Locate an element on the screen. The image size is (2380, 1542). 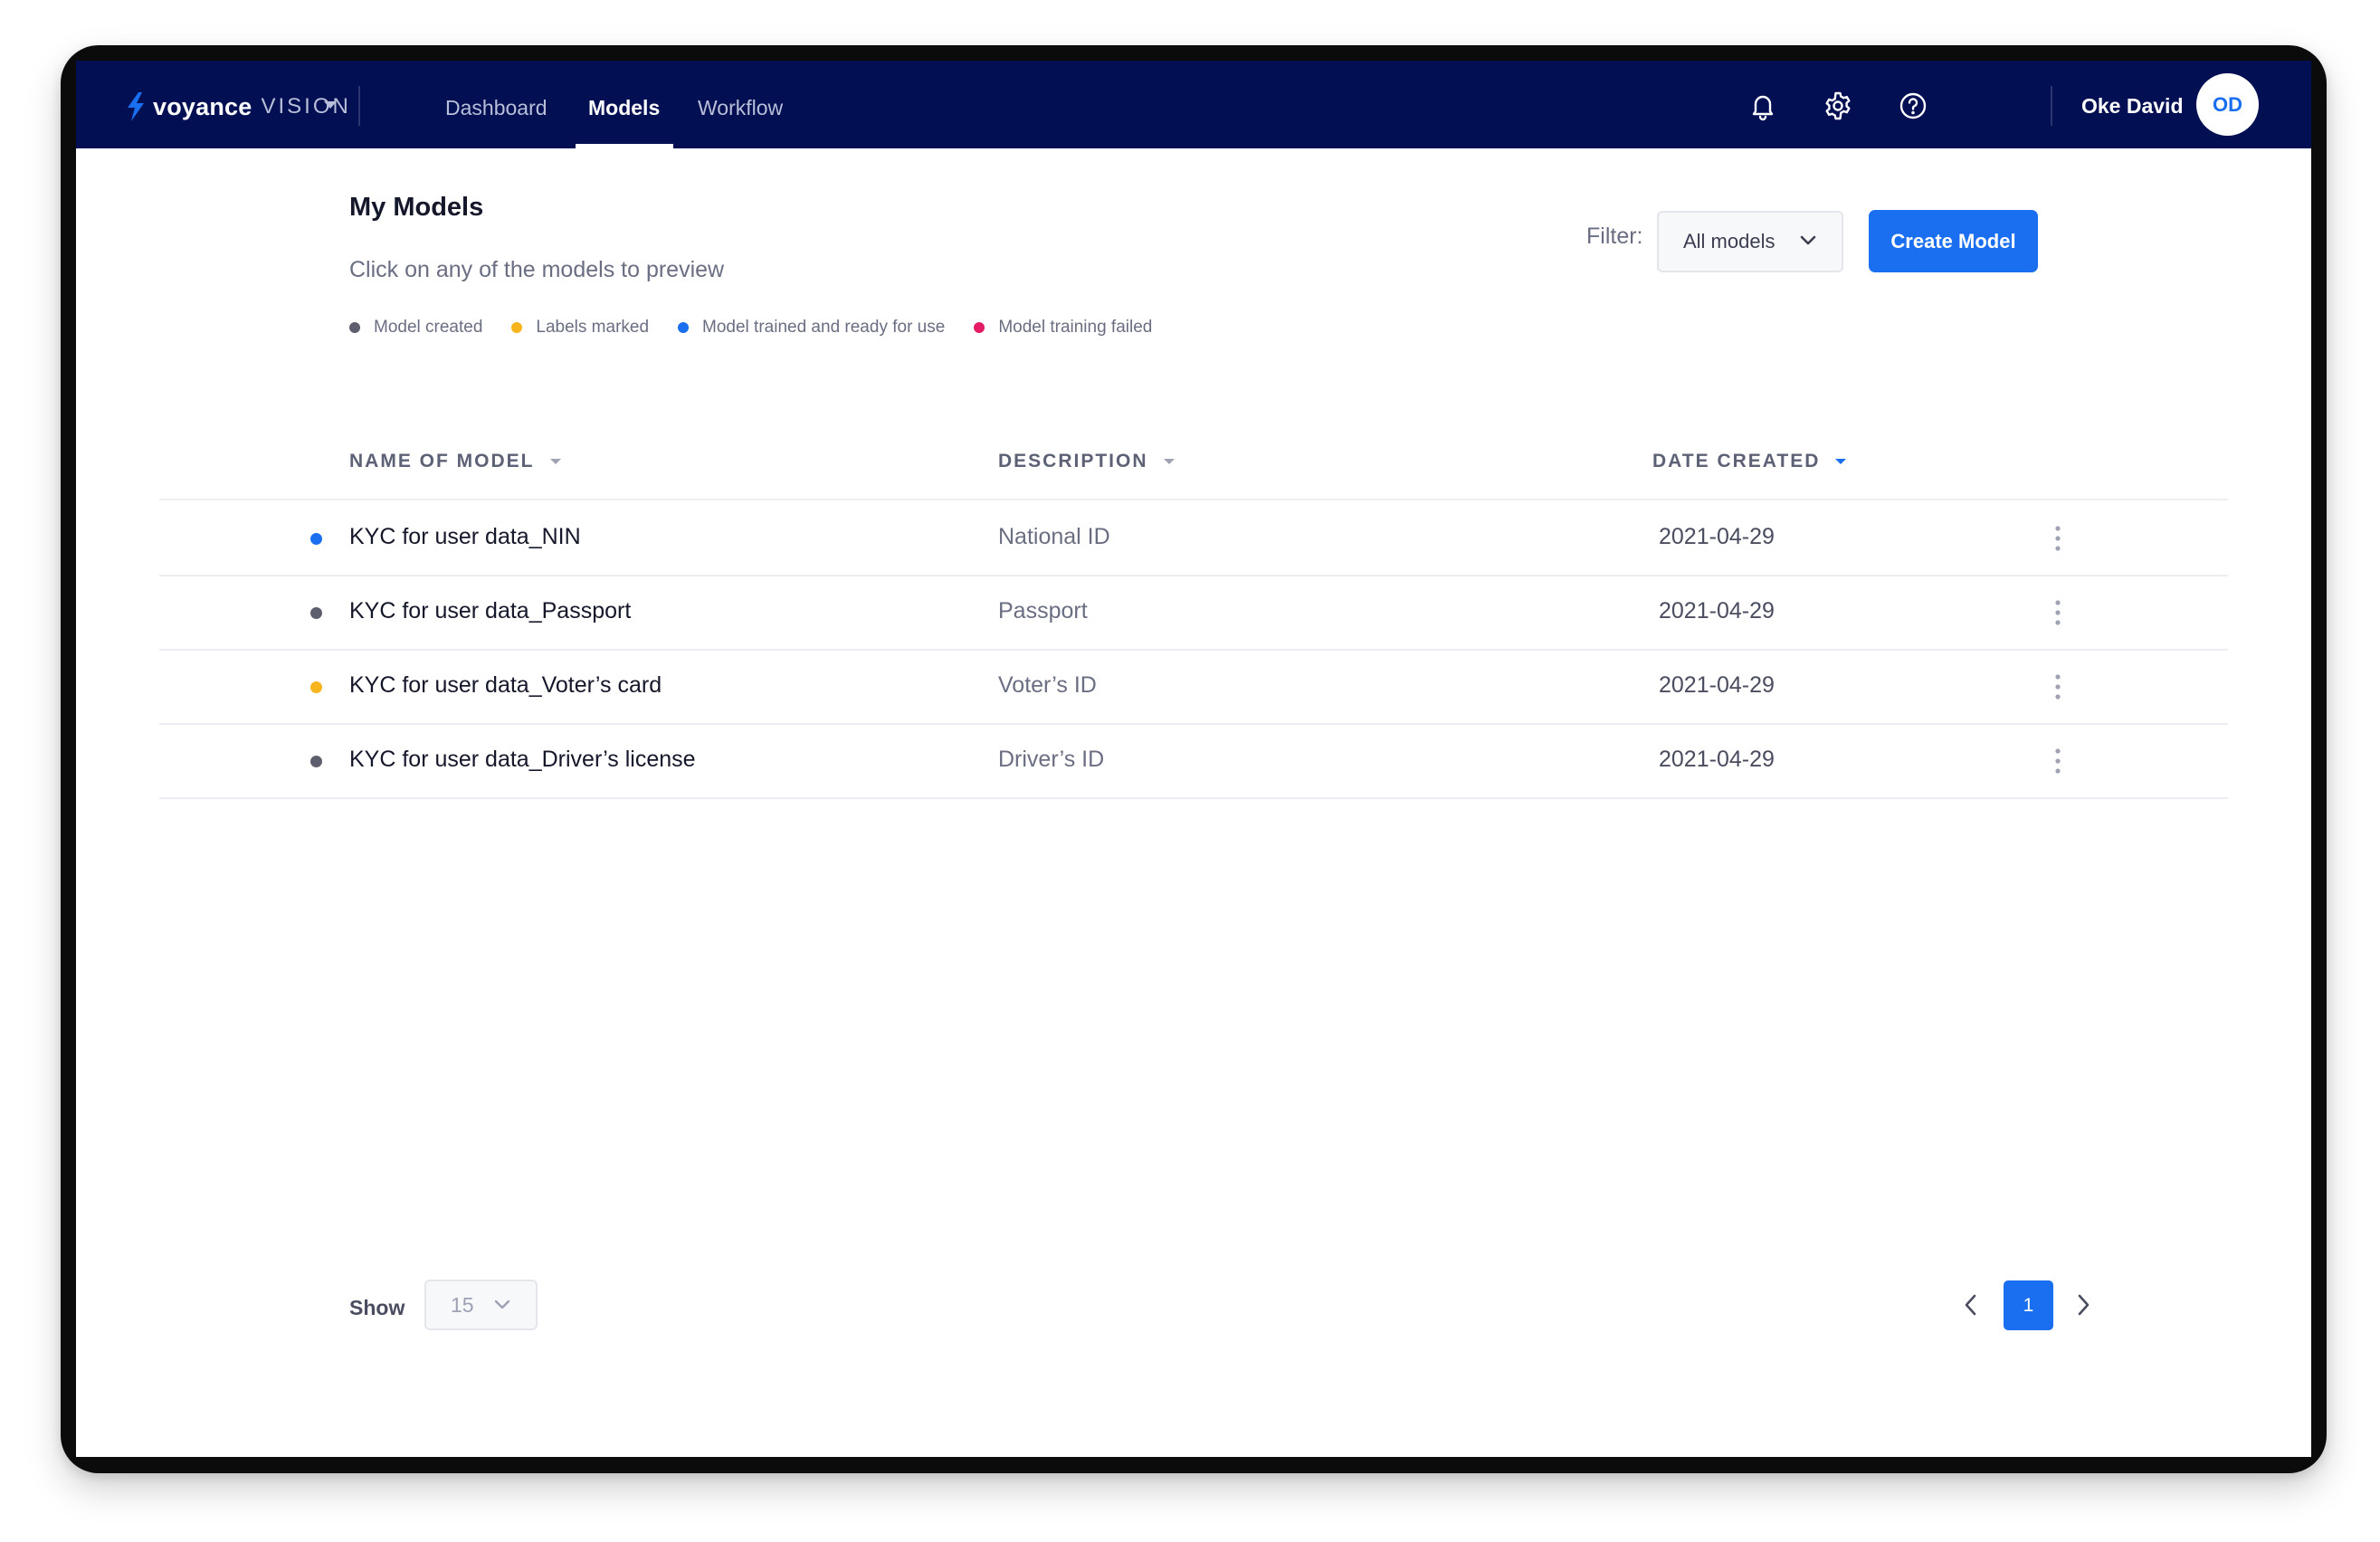
filter-dropdown: All models is located at coordinates (1750, 241).